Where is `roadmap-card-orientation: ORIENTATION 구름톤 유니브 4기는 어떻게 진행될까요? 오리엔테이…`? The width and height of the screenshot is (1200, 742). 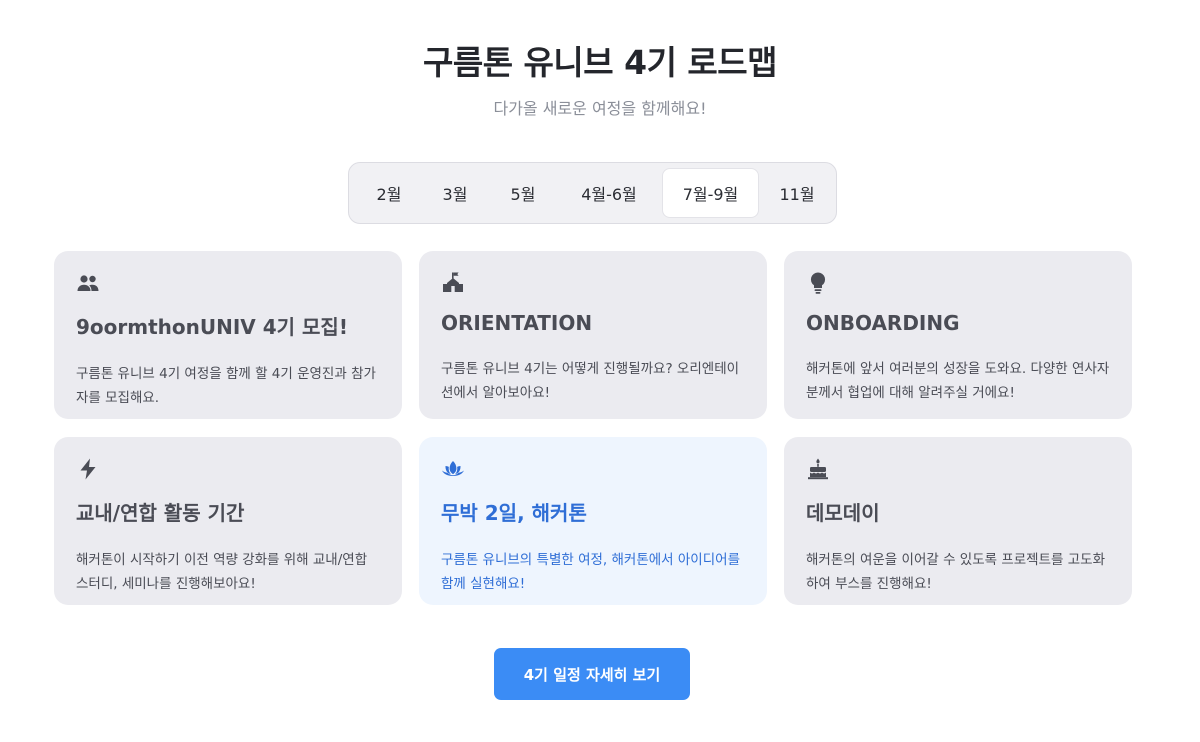 roadmap-card-orientation: ORIENTATION 구름톤 유니브 4기는 어떻게 진행될까요? 오리엔테이… is located at coordinates (593, 335).